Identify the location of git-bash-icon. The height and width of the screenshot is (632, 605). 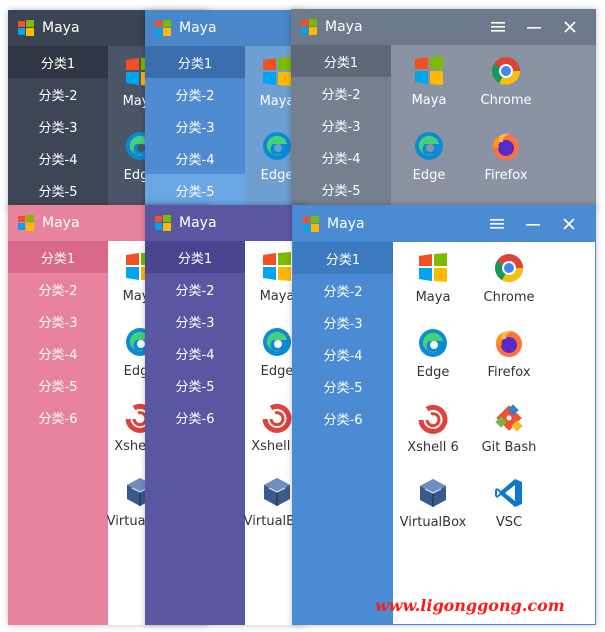
(509, 418).